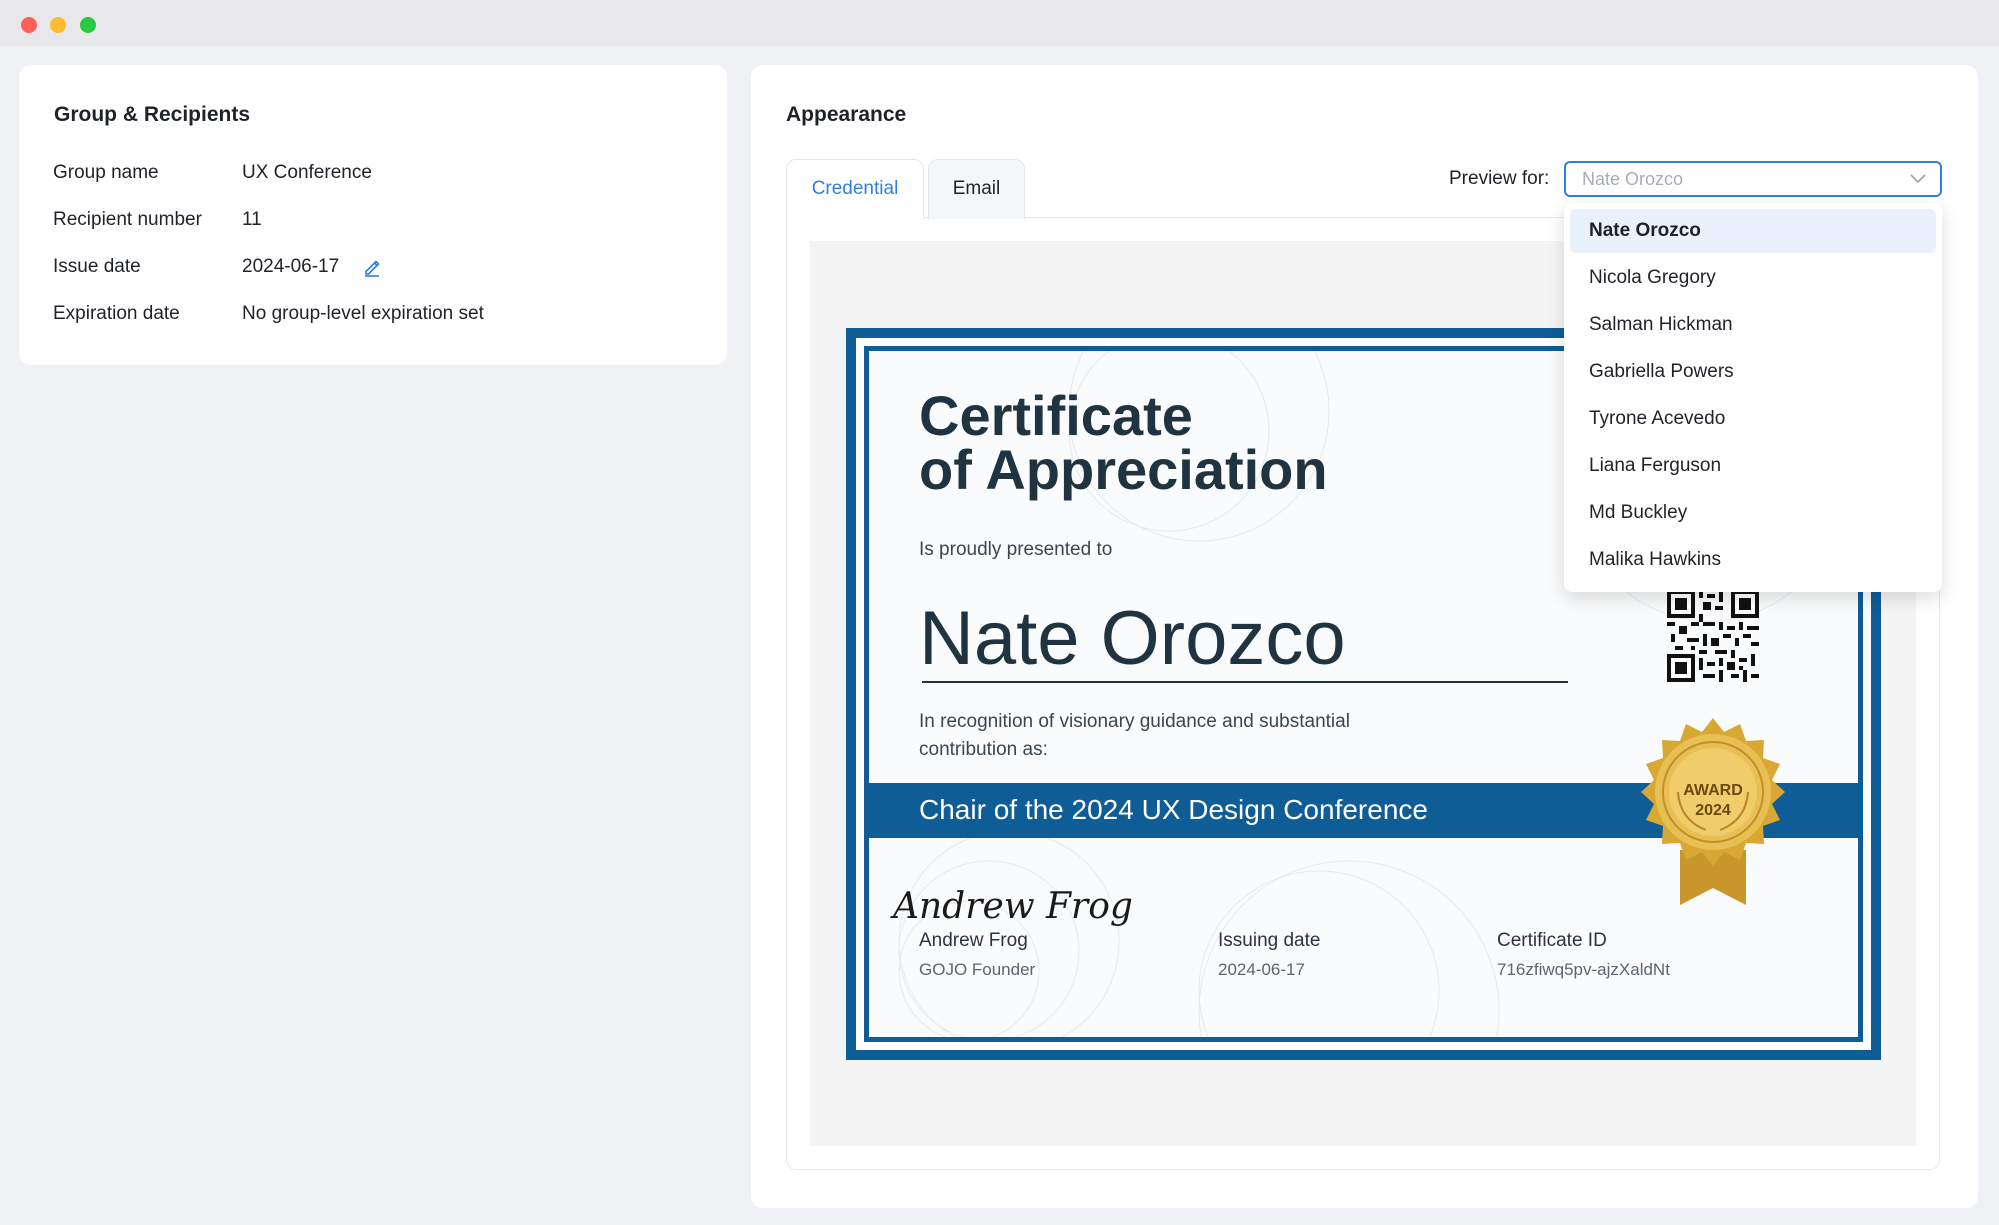  Describe the element at coordinates (1132, 638) in the screenshot. I see `recipient-name: Nate Orozco` at that location.